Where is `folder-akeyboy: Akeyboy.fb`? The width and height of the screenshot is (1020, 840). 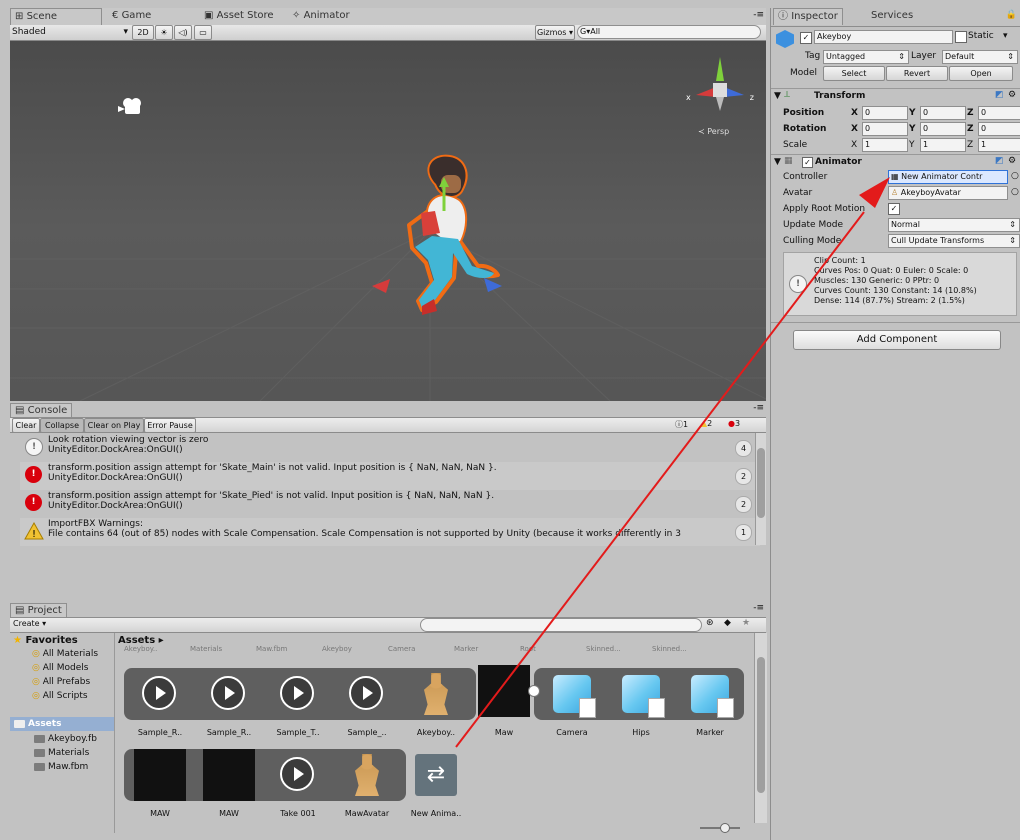
folder-akeyboy: Akeyboy.fb is located at coordinates (65, 739).